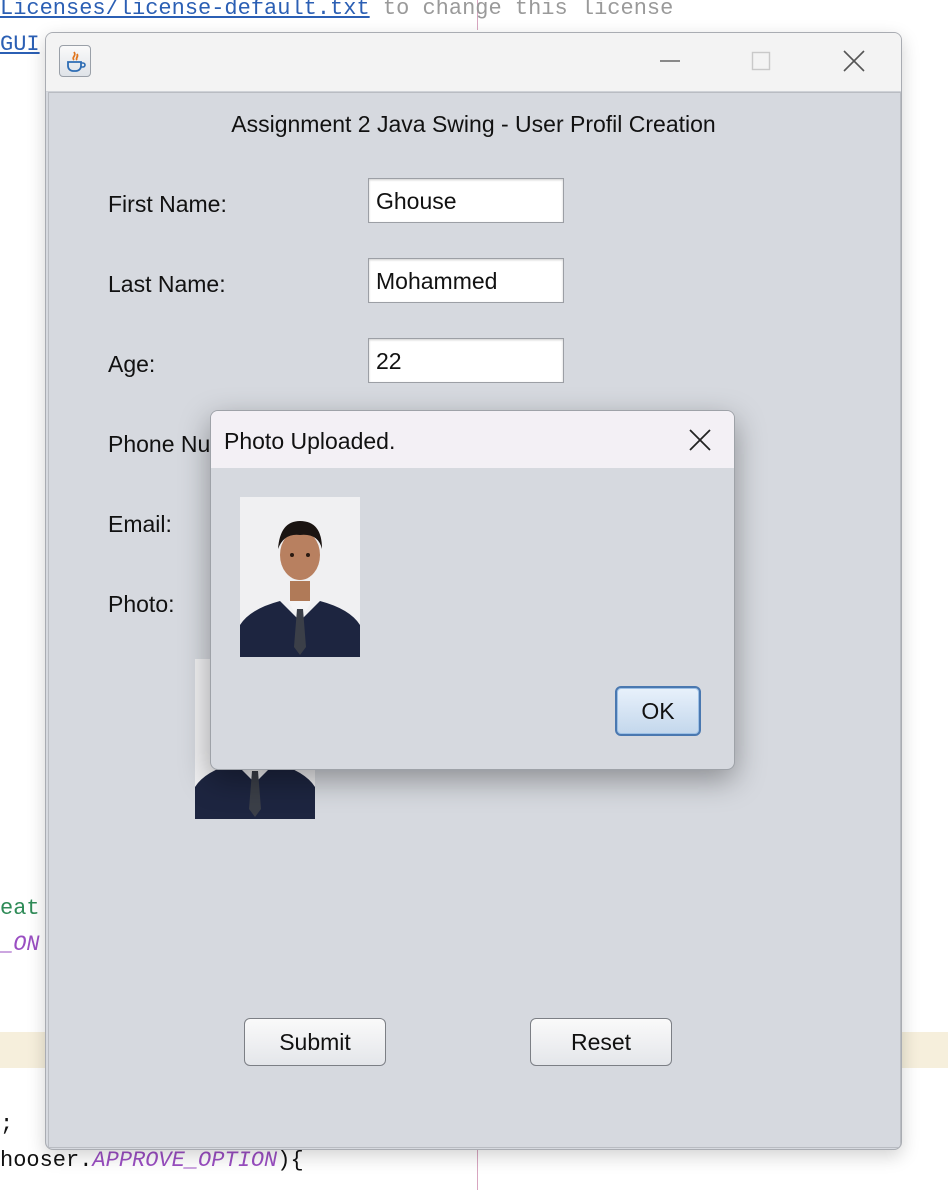  Describe the element at coordinates (132, 364) in the screenshot. I see `age-label: Age:` at that location.